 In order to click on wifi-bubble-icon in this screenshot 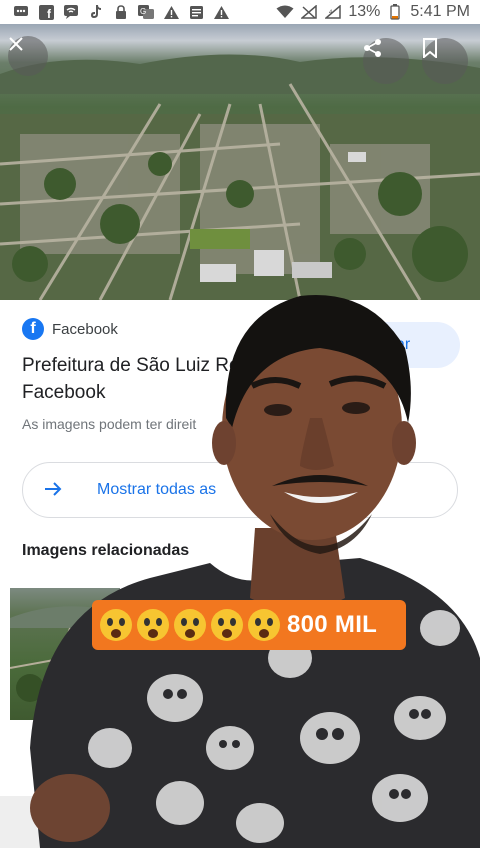, I will do `click(71, 12)`.